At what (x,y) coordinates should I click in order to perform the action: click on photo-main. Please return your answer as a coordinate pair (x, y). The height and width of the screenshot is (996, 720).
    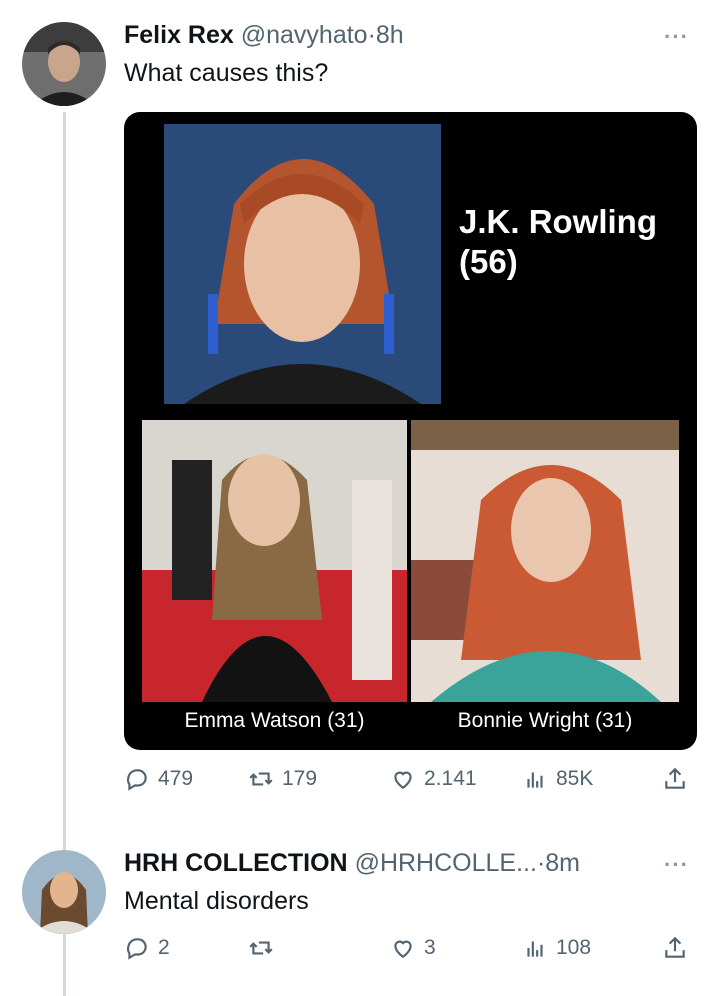
    Looking at the image, I should click on (302, 264).